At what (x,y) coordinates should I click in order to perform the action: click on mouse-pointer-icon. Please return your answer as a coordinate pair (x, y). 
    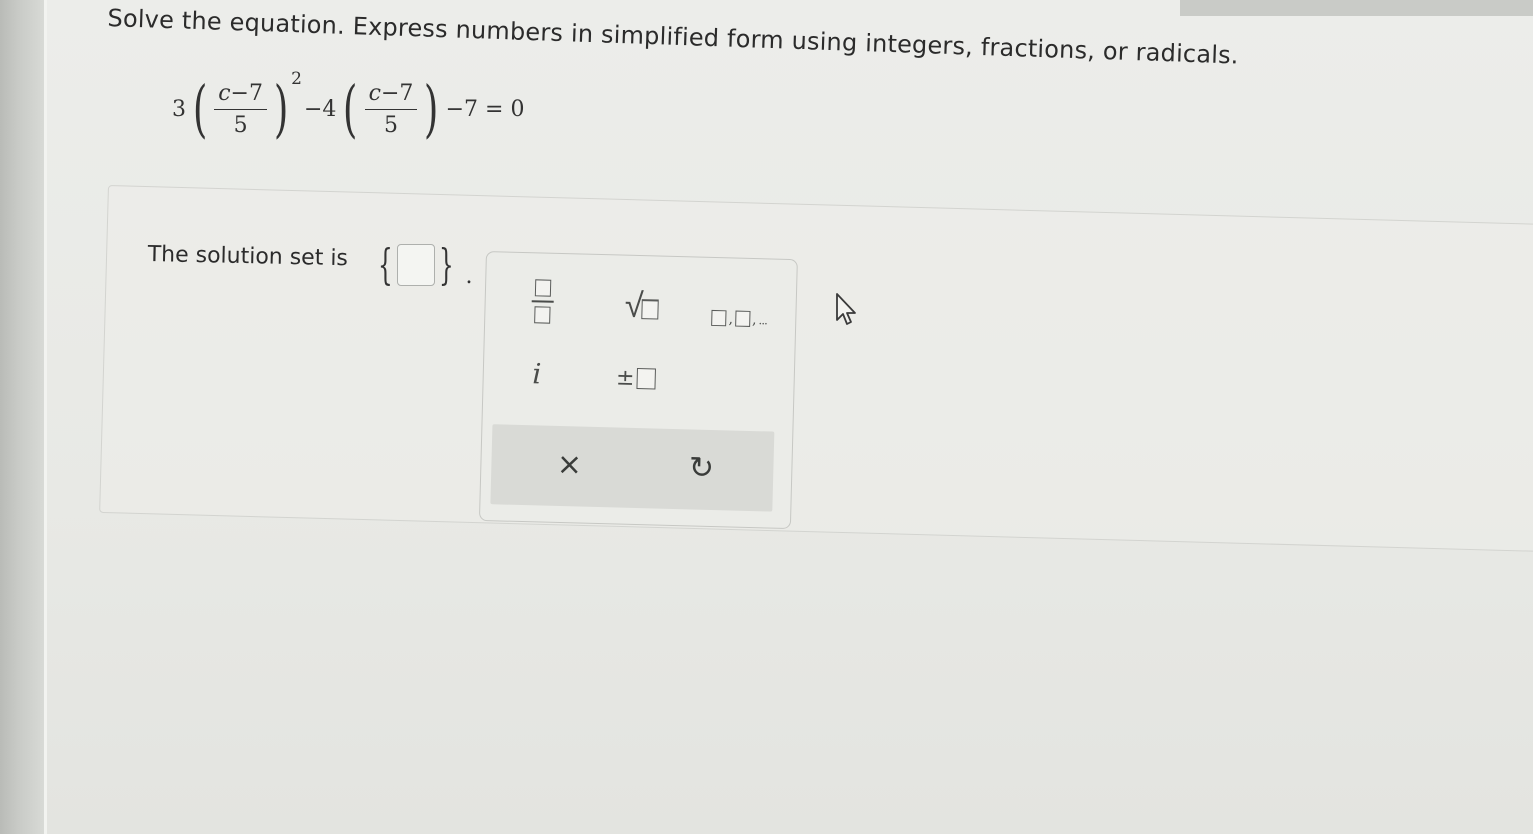
    Looking at the image, I should click on (846, 309).